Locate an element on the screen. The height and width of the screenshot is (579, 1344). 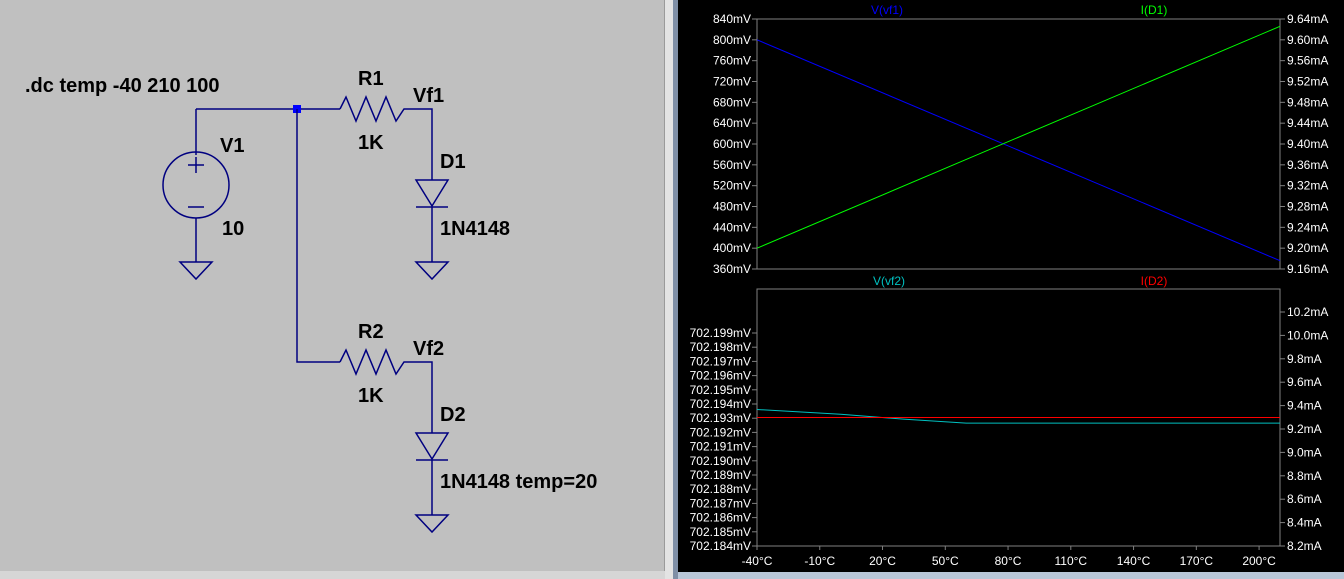
y-tick-label-left: 702.187mV is located at coordinates (720, 503).